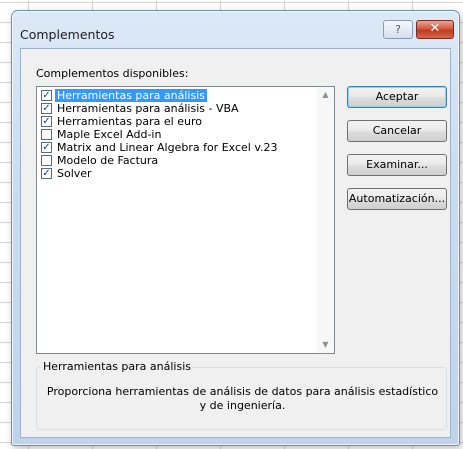 This screenshot has width=463, height=449. I want to click on available-addins-label: Complementos disponibles:, so click(112, 73).